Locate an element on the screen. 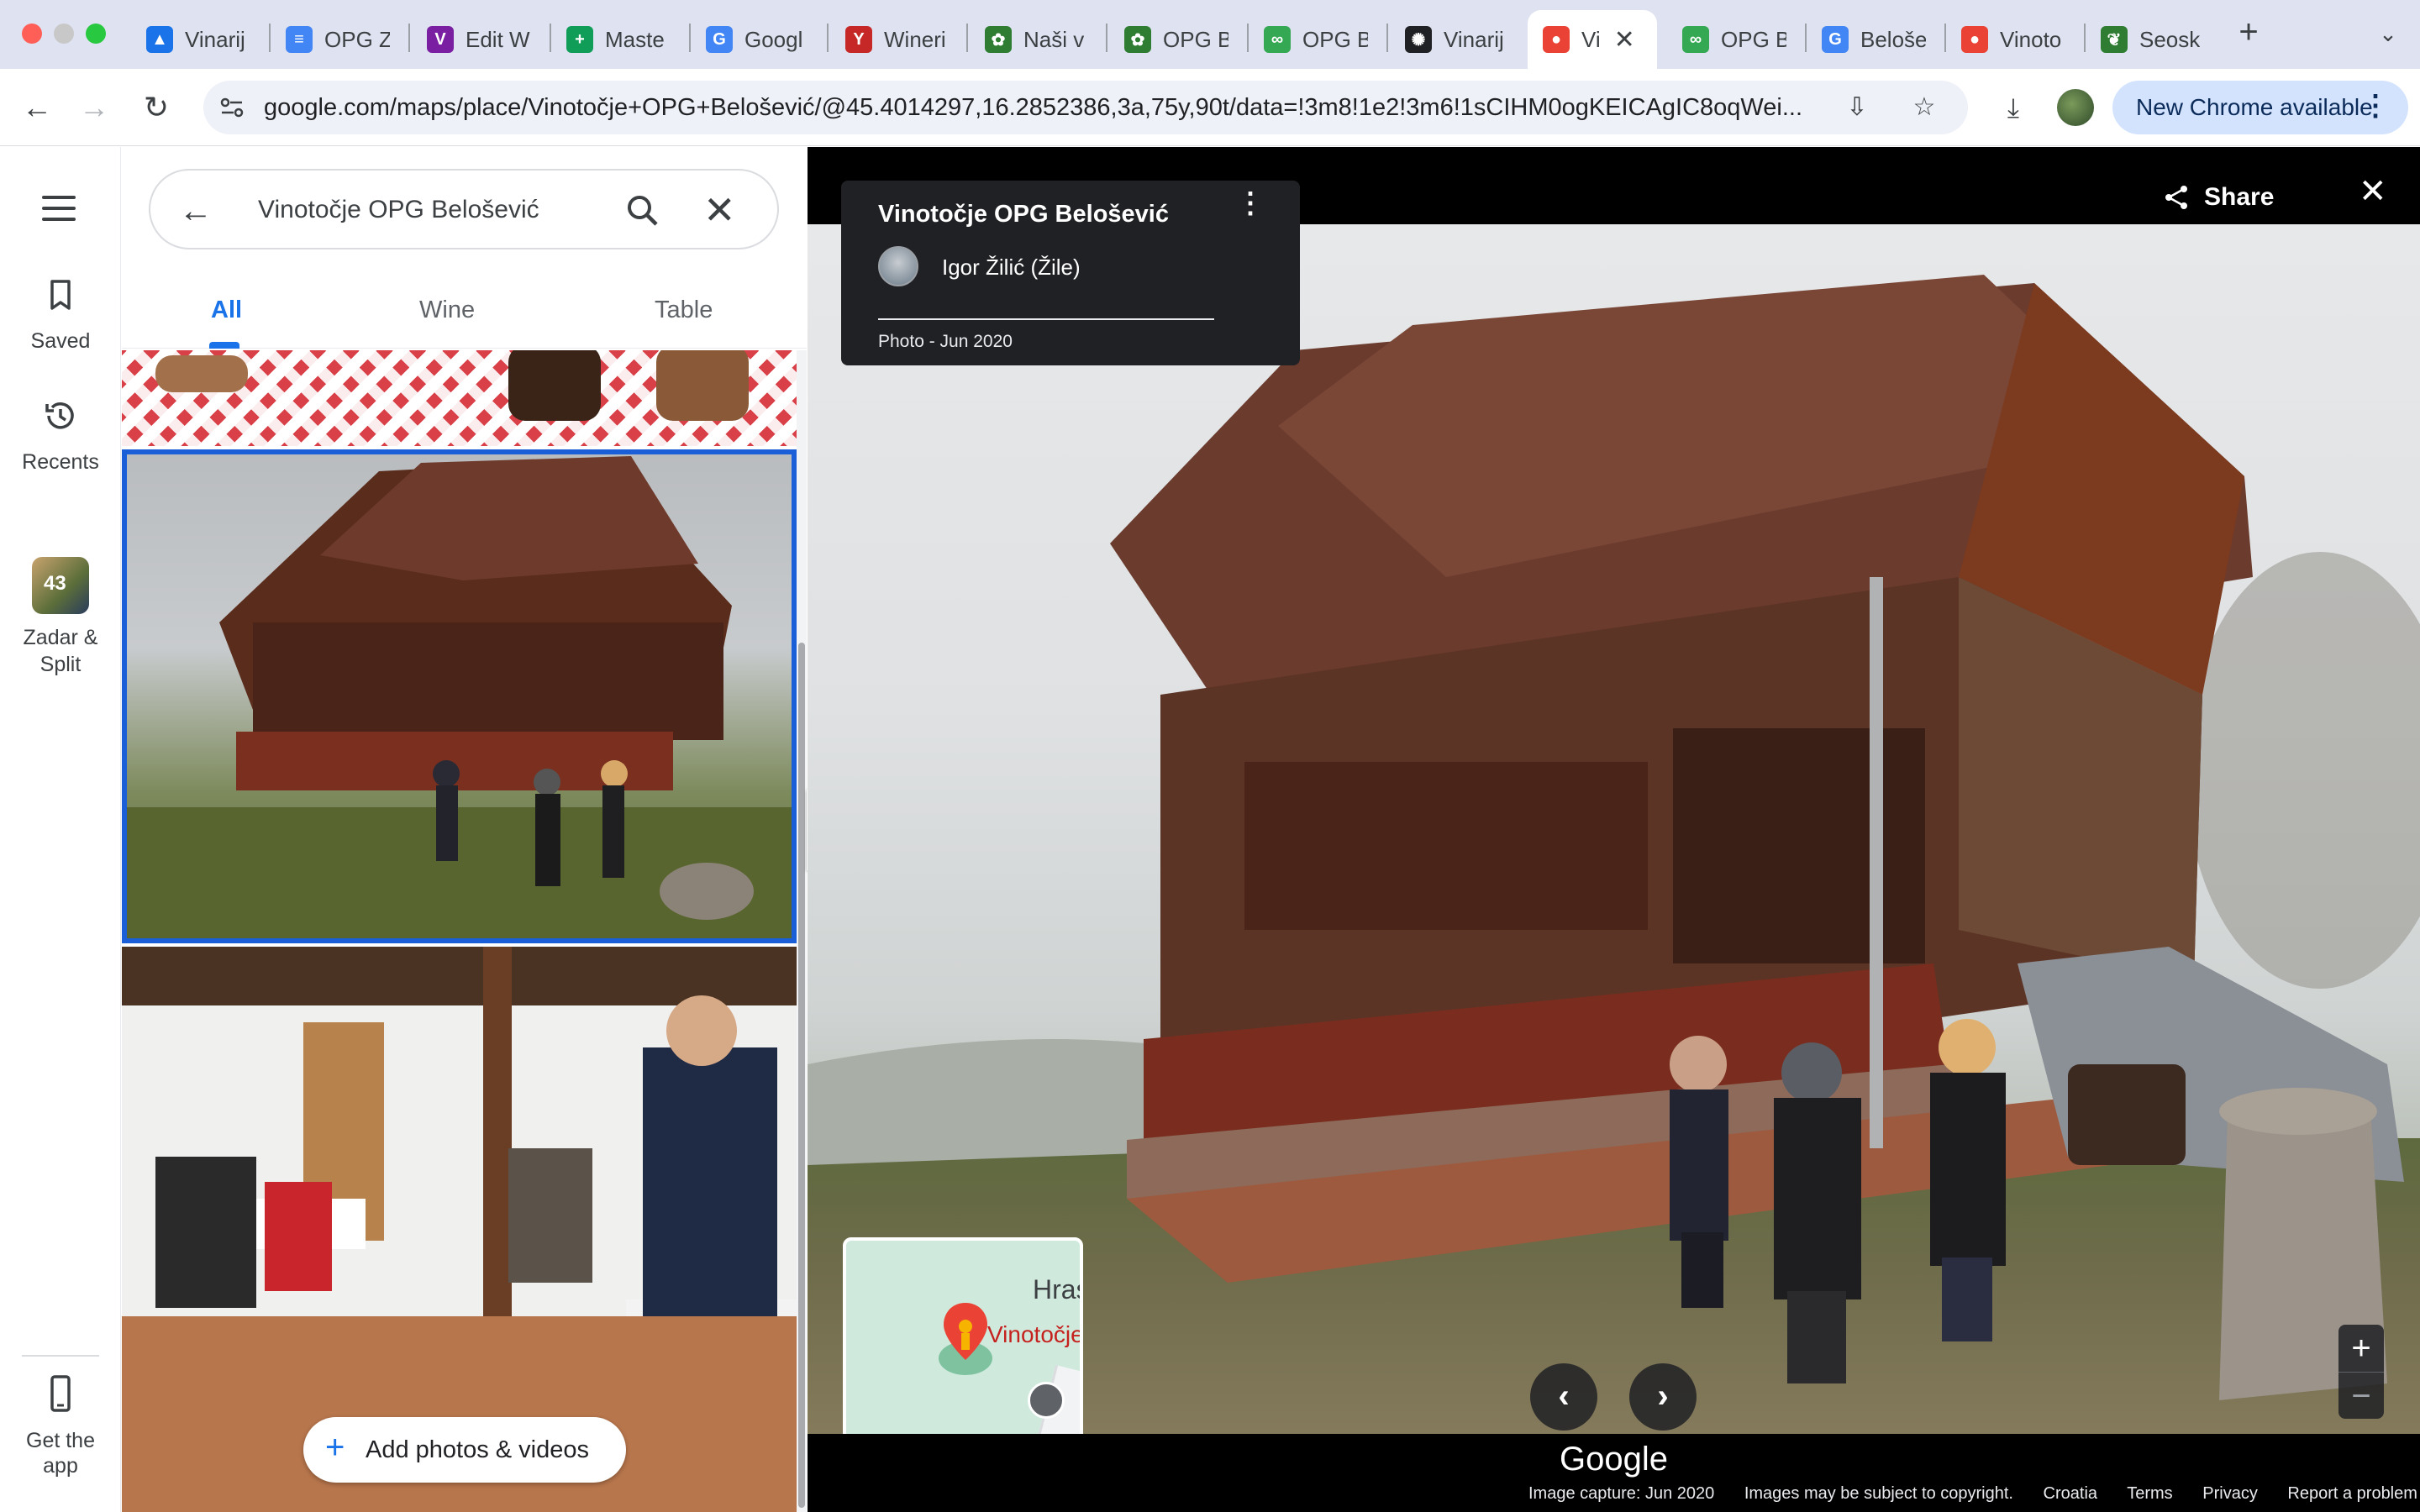 This screenshot has width=2420, height=1512. country-link: Croatia is located at coordinates (2070, 1493).